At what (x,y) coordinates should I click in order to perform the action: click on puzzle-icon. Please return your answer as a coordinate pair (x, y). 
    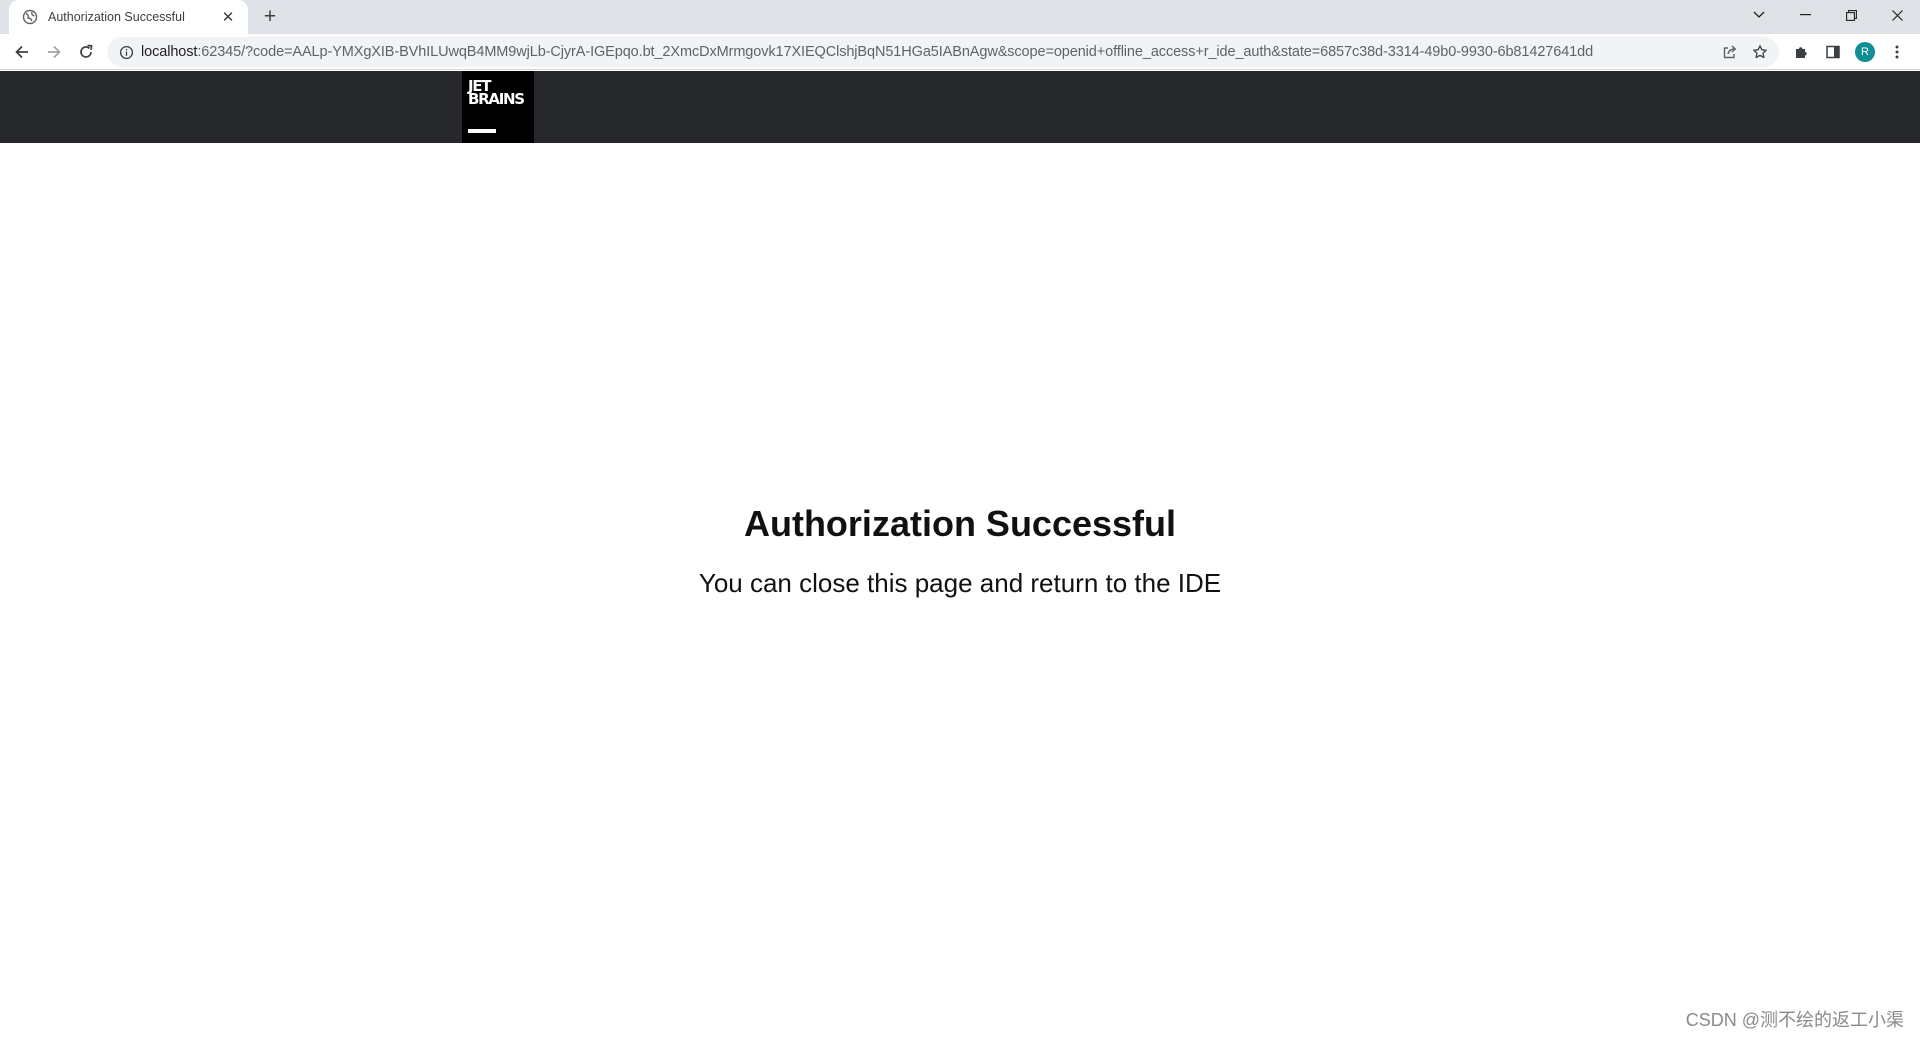
    Looking at the image, I should click on (1801, 52).